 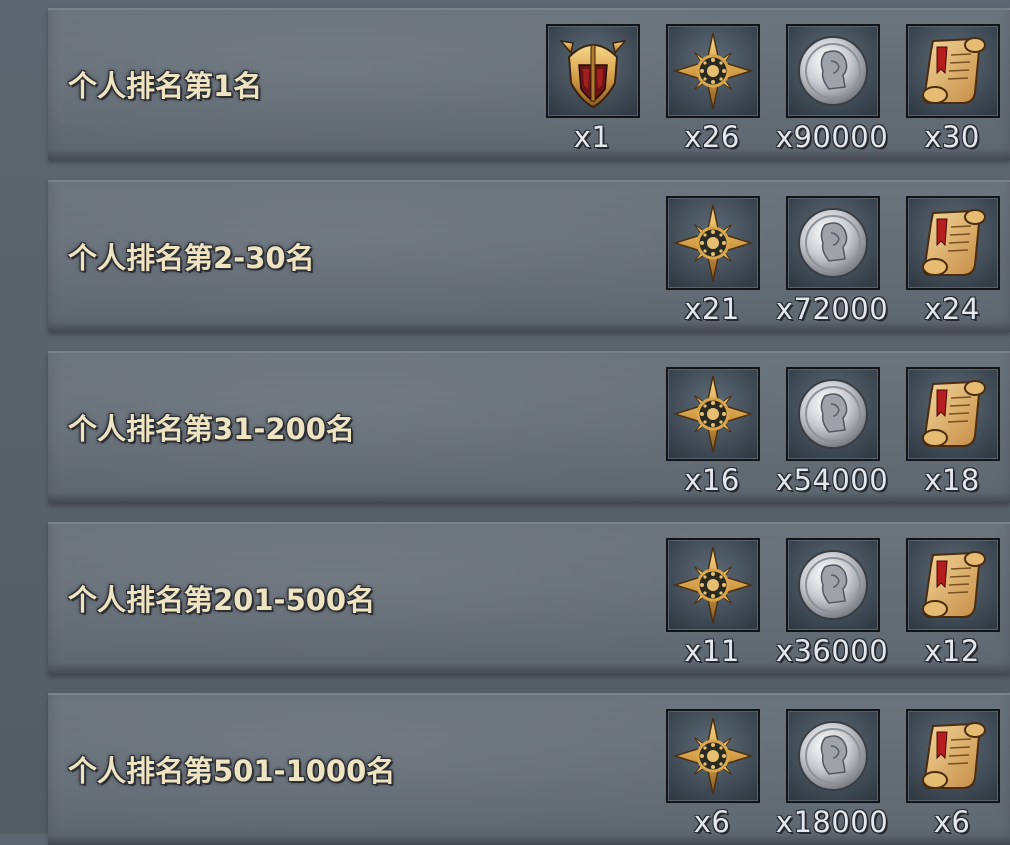 What do you see at coordinates (832, 480) in the screenshot?
I see `reward-count: x54000` at bounding box center [832, 480].